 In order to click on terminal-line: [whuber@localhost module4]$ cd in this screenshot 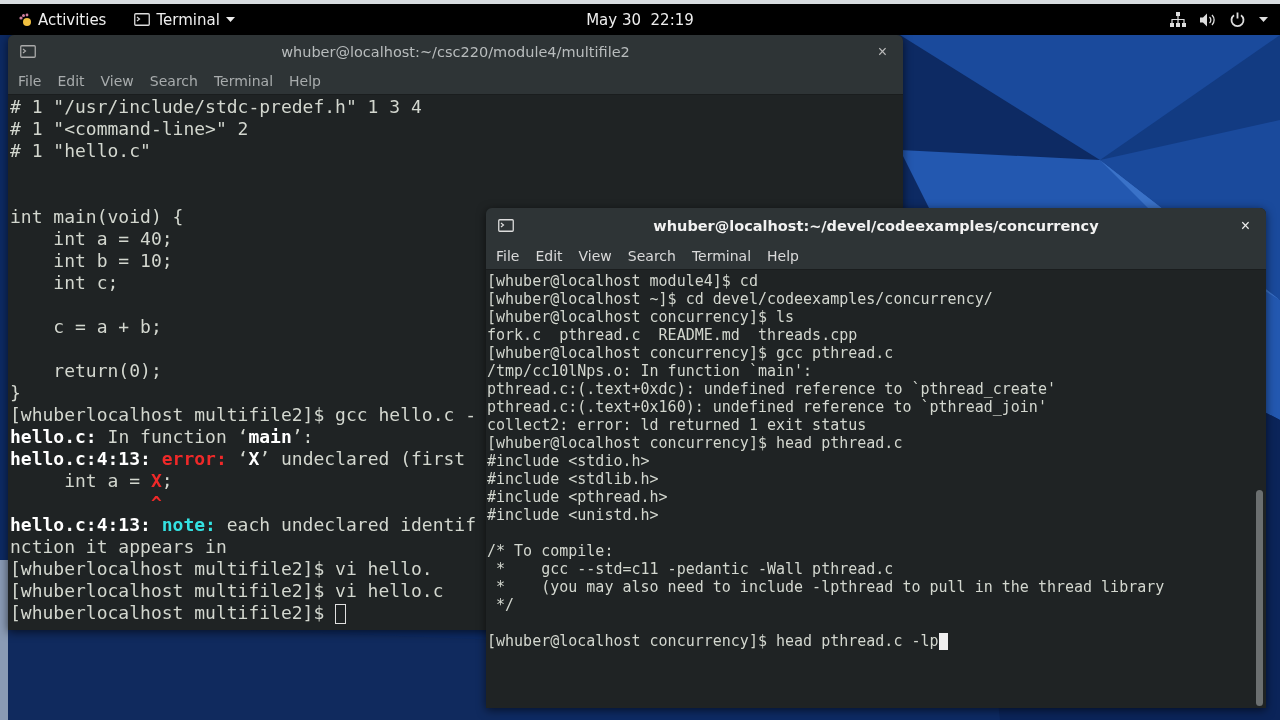, I will do `click(622, 281)`.